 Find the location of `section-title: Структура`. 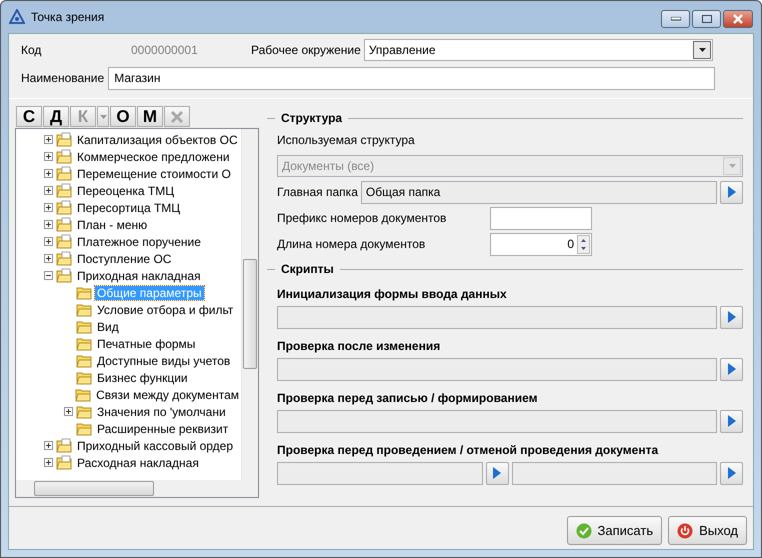

section-title: Структура is located at coordinates (311, 118).